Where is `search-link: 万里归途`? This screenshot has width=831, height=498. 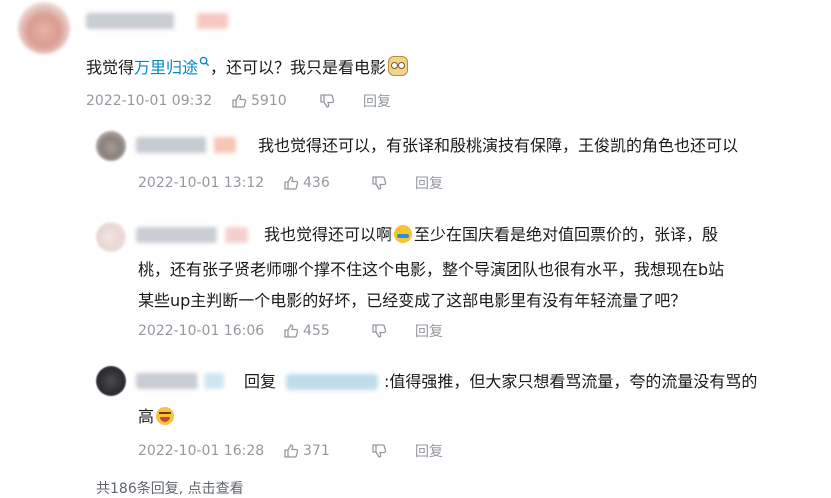 search-link: 万里归途 is located at coordinates (172, 66).